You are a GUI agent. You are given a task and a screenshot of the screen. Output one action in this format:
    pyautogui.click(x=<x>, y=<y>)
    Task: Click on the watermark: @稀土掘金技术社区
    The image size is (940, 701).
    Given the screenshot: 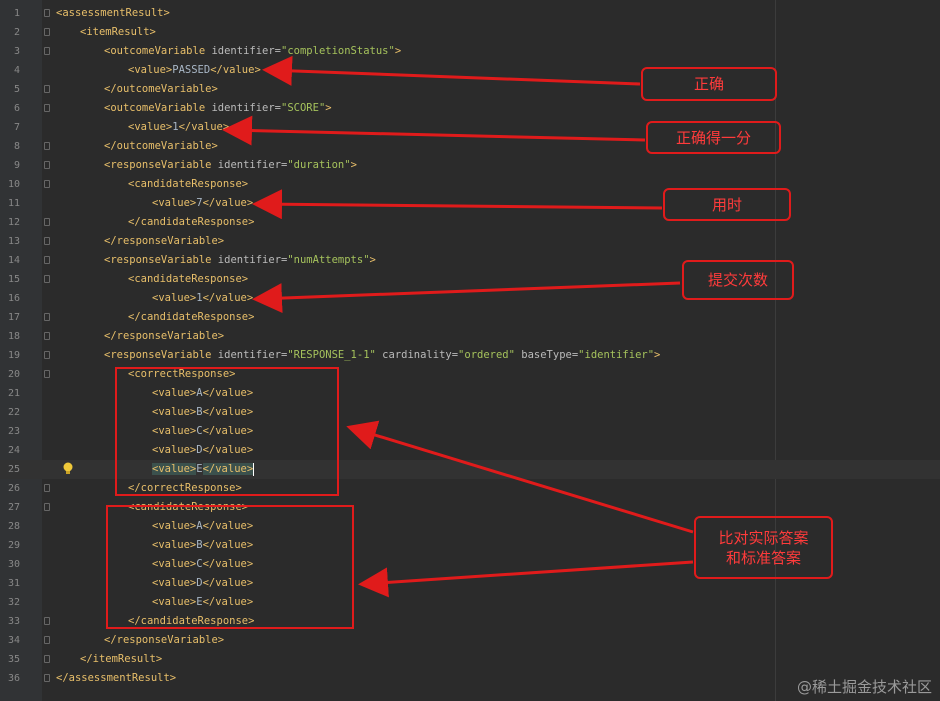 What is the action you would take?
    pyautogui.click(x=864, y=687)
    